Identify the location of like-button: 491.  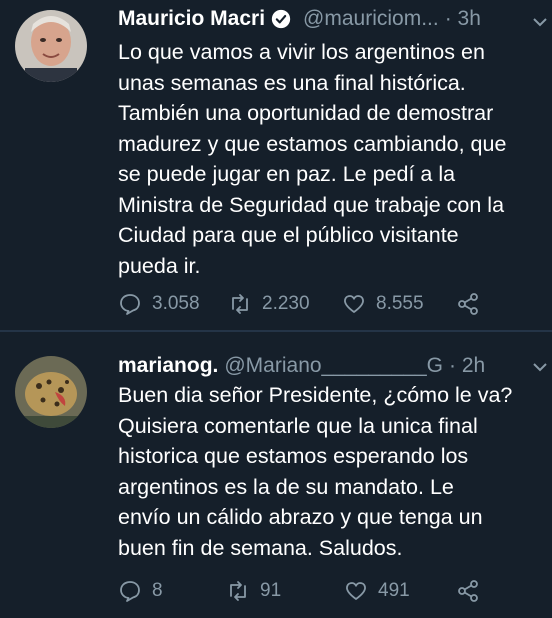
(377, 591).